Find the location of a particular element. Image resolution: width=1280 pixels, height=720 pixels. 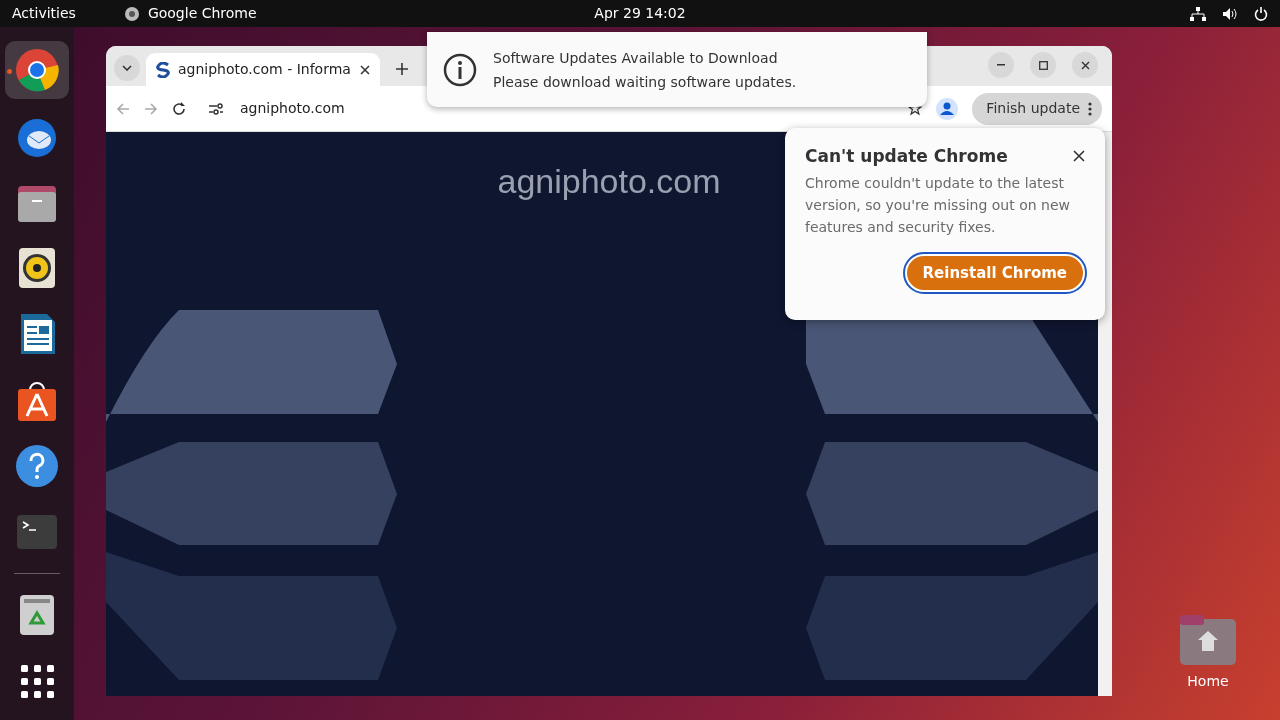

maximize-button is located at coordinates (1043, 65).